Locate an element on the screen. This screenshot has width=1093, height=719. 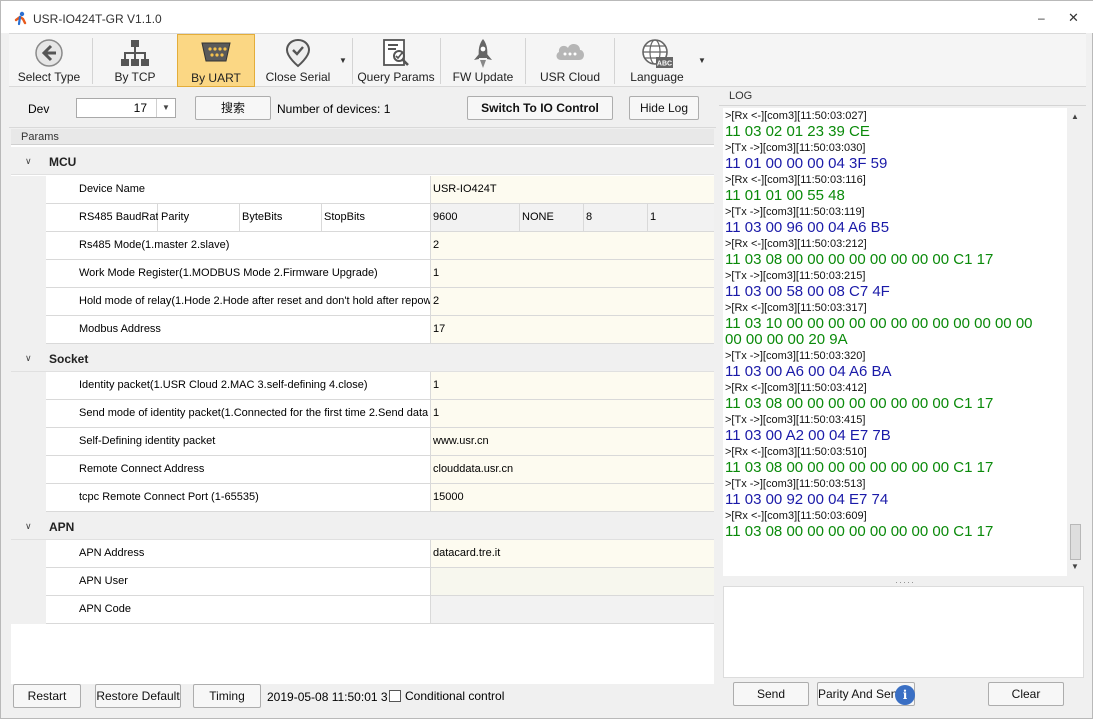
param-value: 9600 is located at coordinates (475, 218).